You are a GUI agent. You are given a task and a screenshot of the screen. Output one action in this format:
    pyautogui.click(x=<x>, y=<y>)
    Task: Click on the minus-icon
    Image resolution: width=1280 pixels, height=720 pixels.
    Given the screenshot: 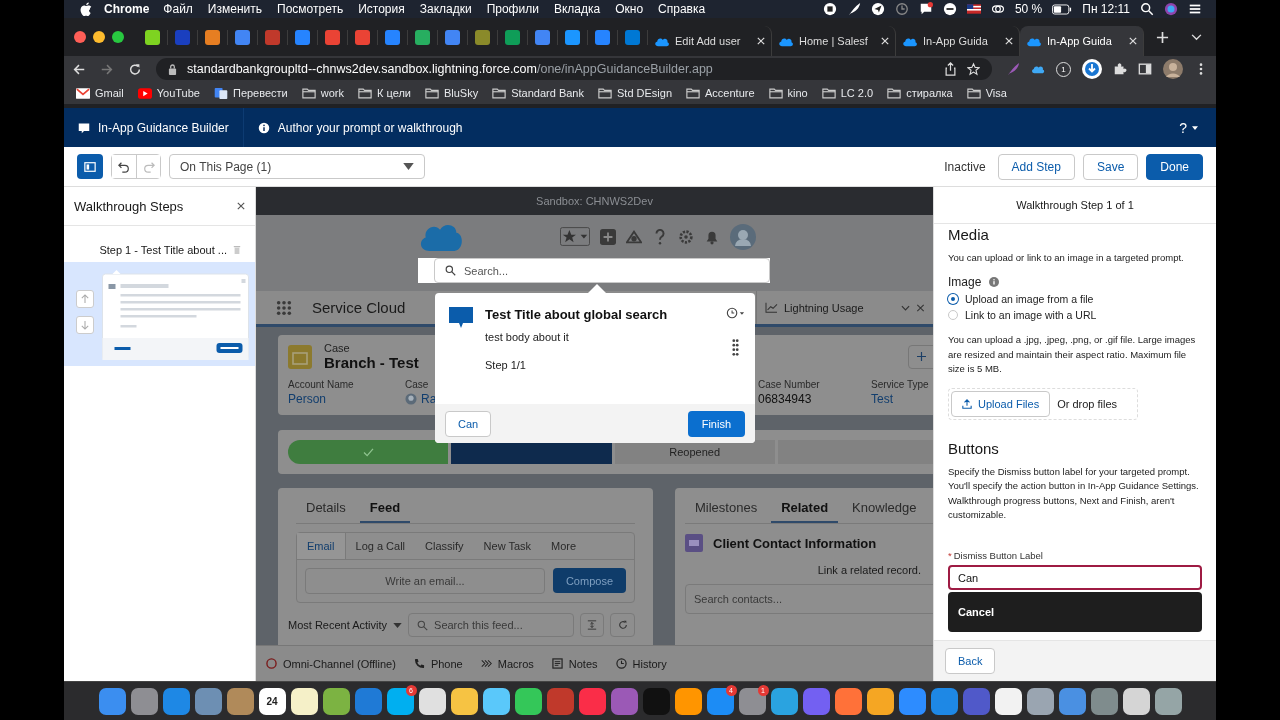 What is the action you would take?
    pyautogui.click(x=949, y=9)
    